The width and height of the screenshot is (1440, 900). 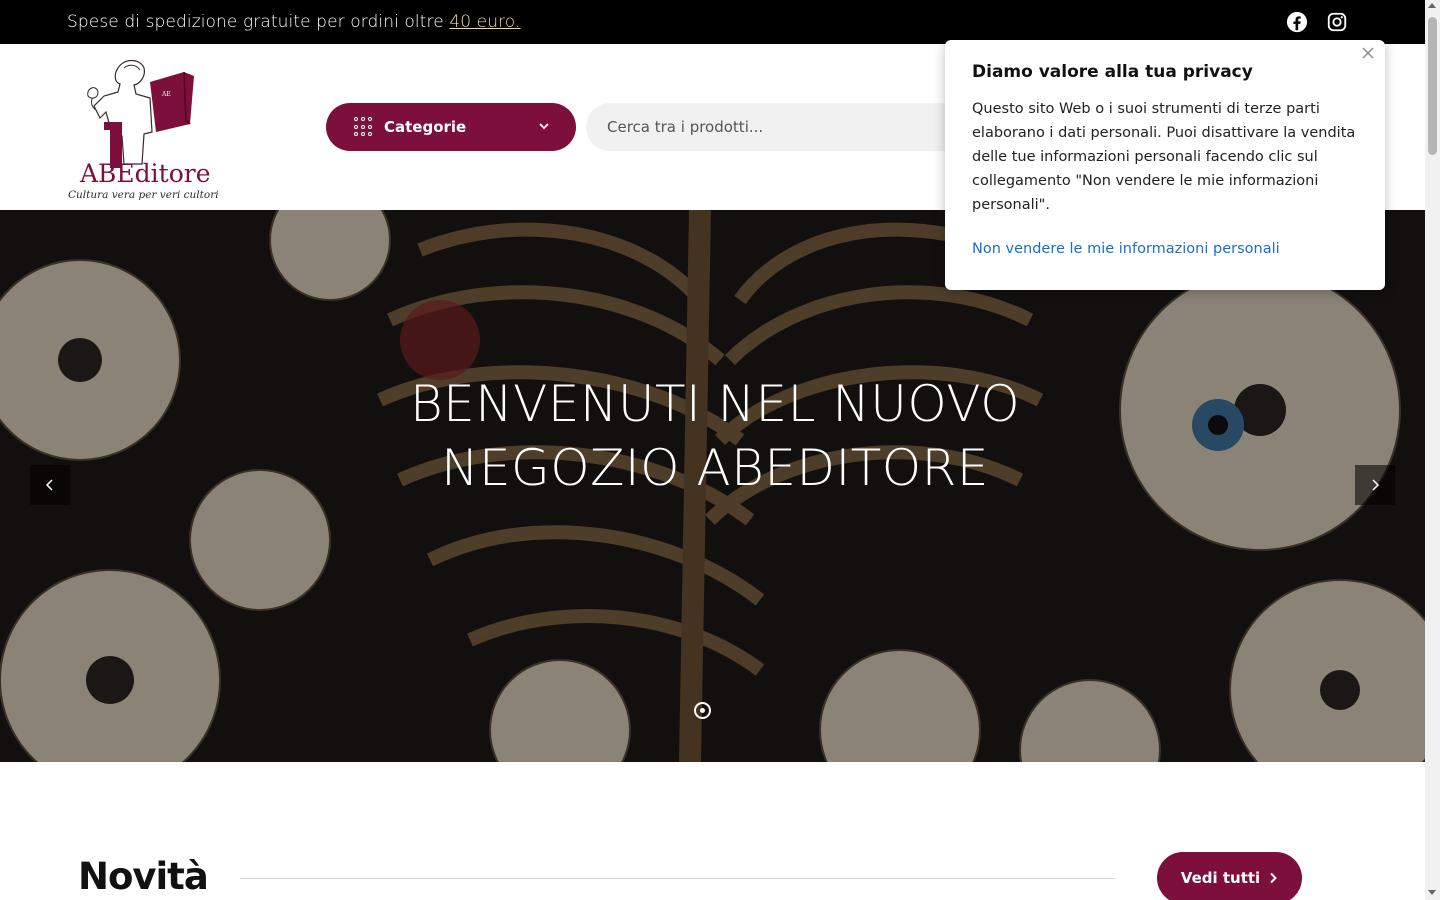 What do you see at coordinates (544, 126) in the screenshot?
I see `chevron-down-icon` at bounding box center [544, 126].